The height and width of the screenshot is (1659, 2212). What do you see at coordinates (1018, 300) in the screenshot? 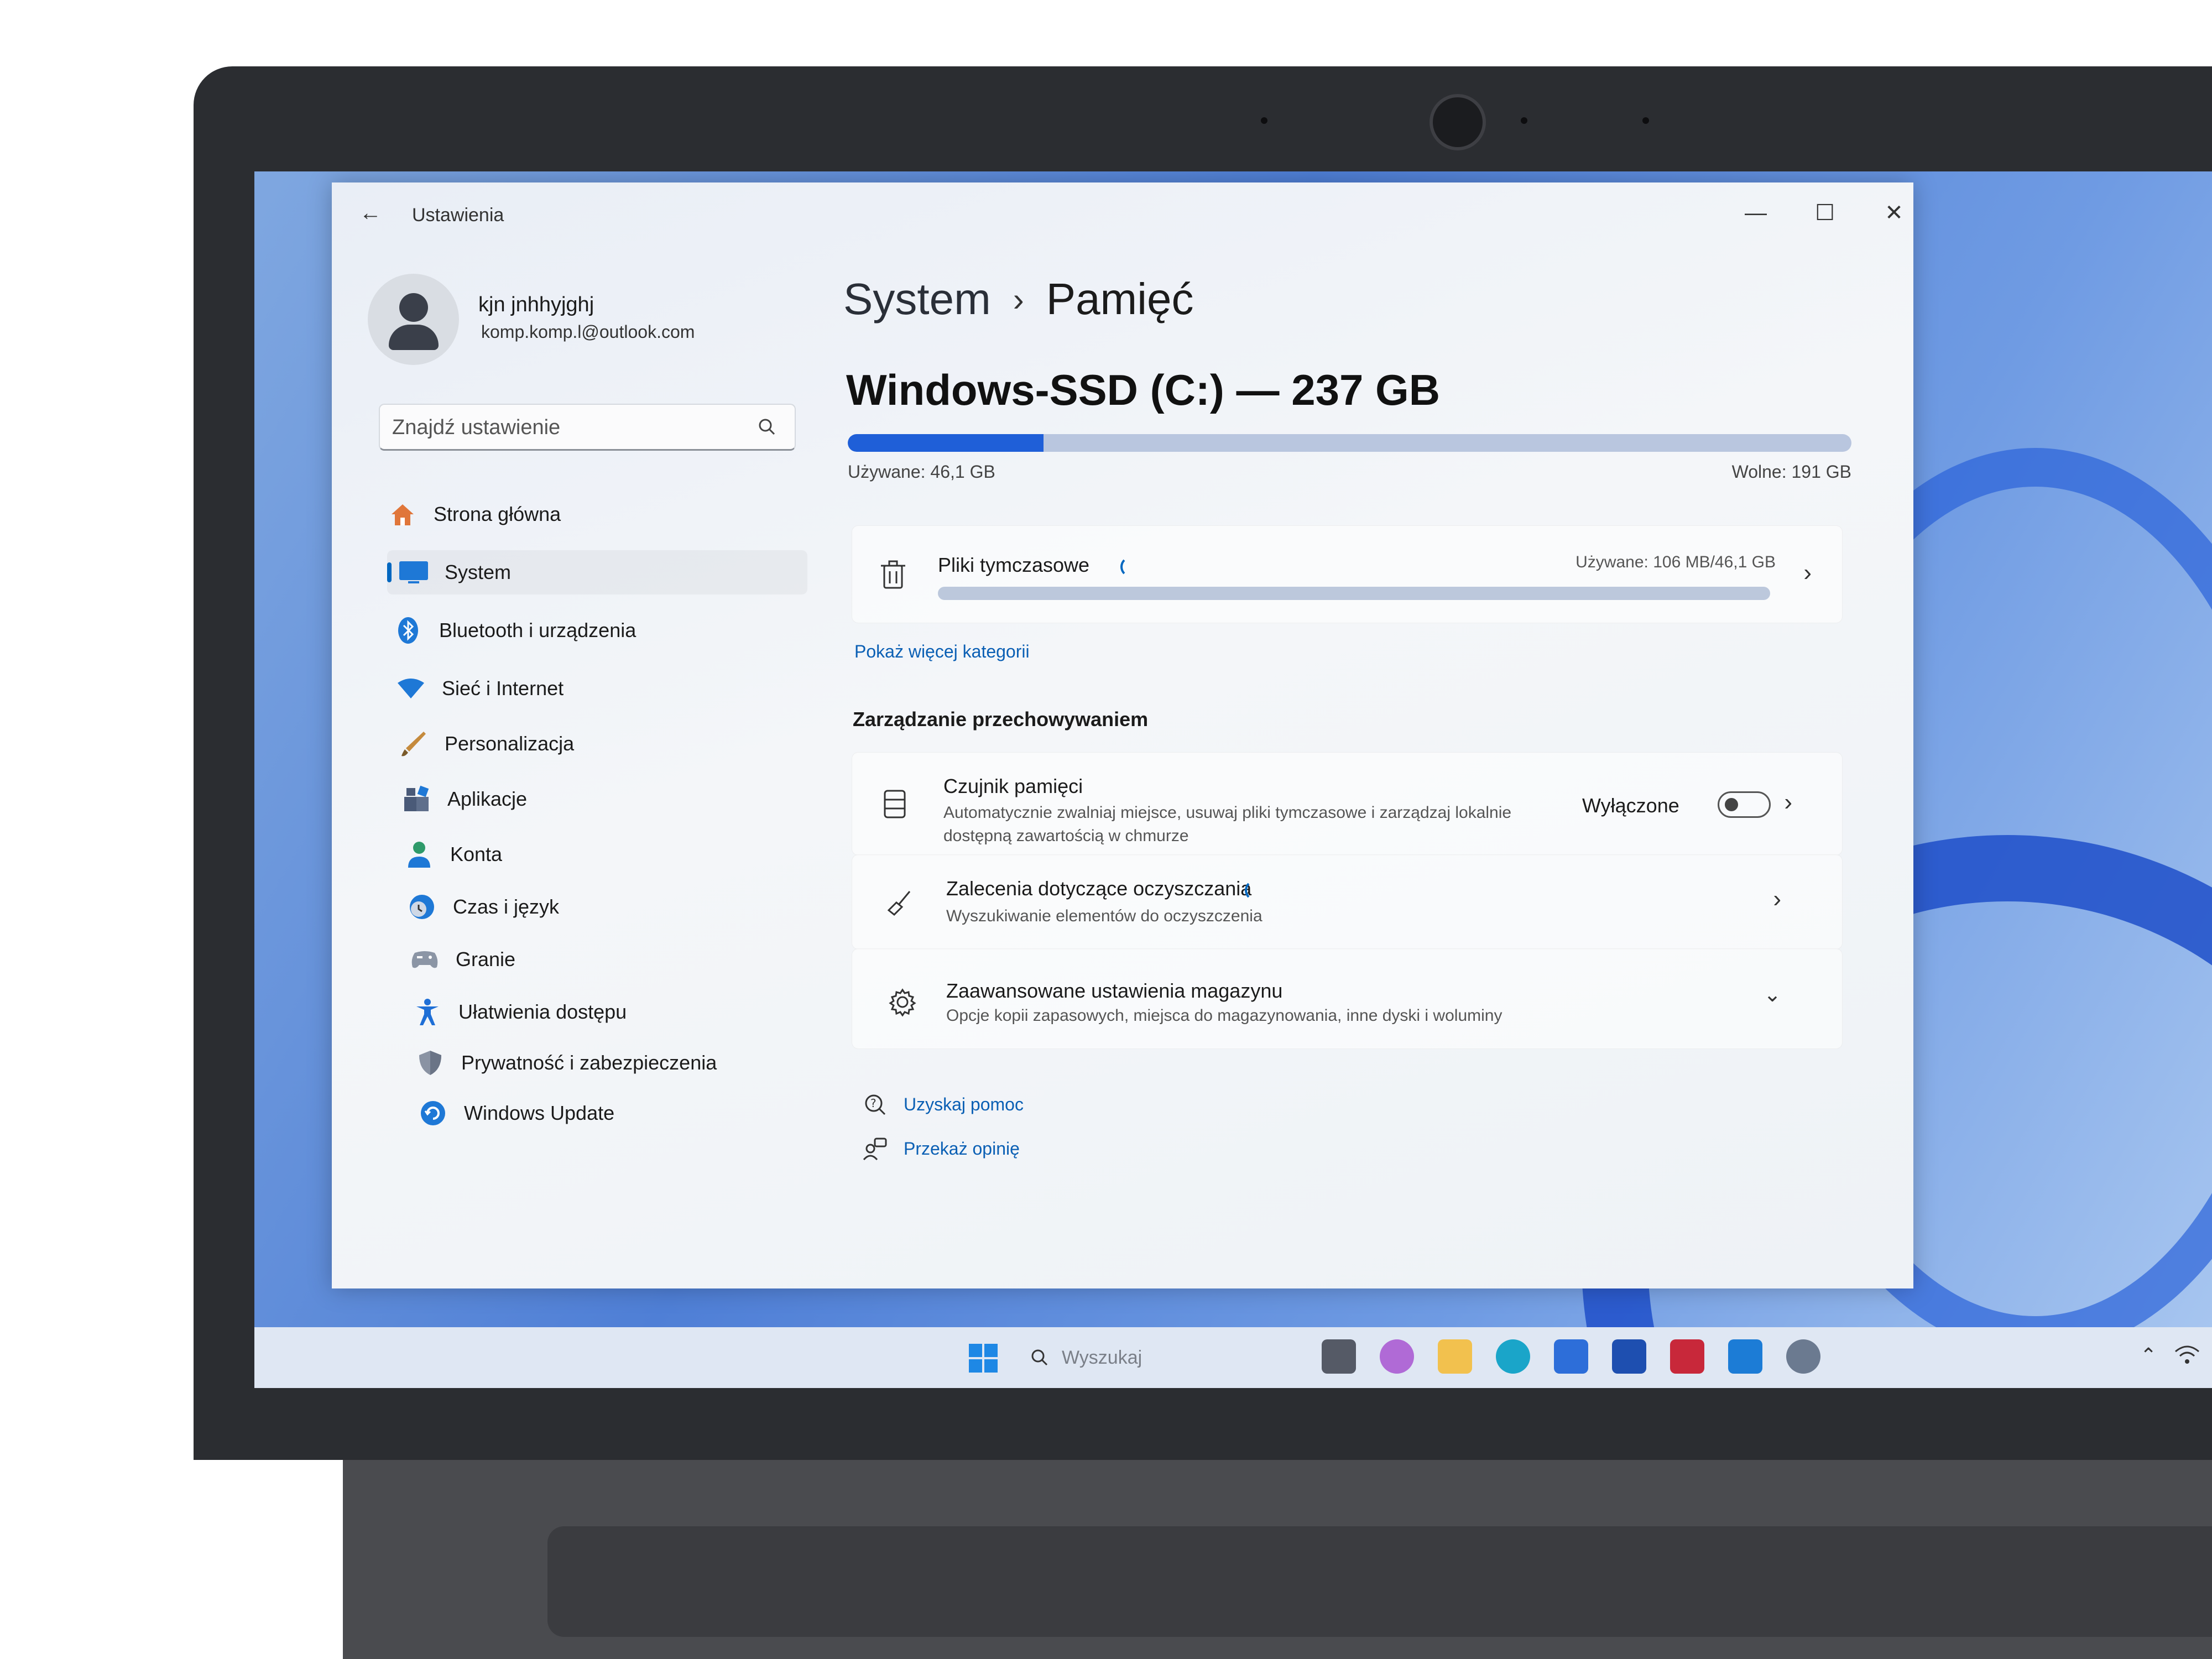
I see `breadcrumb: System › Pamięć` at bounding box center [1018, 300].